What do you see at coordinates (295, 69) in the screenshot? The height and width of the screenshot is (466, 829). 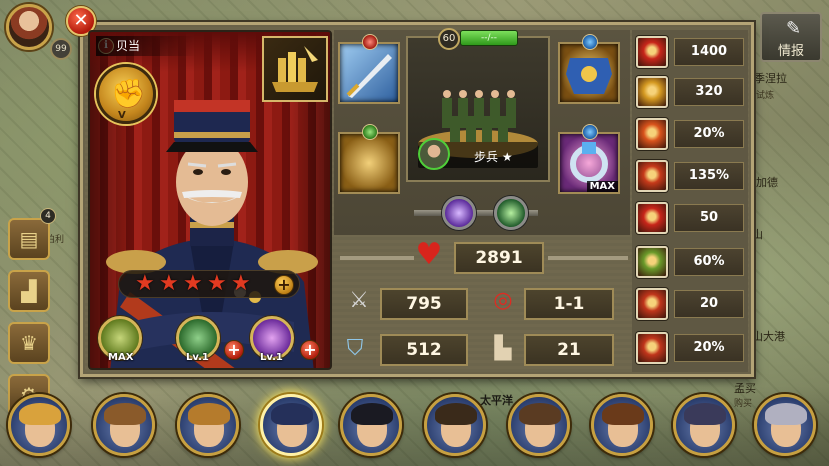 I see `unit-type-icon` at bounding box center [295, 69].